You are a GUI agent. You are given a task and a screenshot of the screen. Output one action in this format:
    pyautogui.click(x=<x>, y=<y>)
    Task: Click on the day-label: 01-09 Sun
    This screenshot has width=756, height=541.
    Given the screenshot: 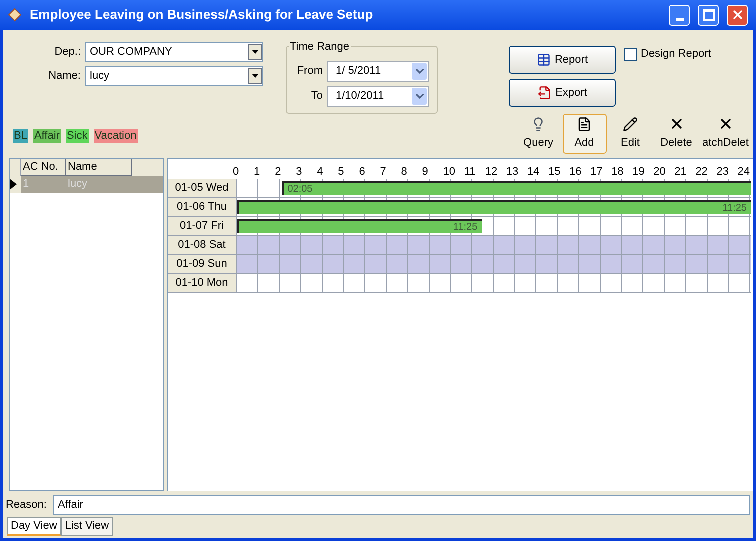 What is the action you would take?
    pyautogui.click(x=202, y=264)
    